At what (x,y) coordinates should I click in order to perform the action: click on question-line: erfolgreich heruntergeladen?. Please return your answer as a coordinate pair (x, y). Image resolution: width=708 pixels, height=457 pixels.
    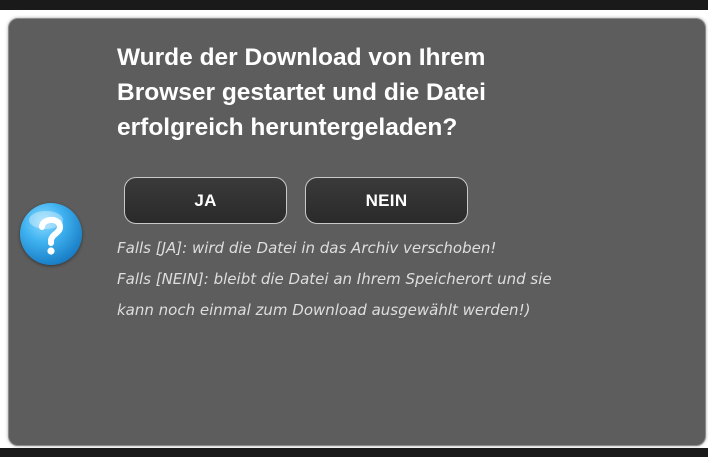
    Looking at the image, I should click on (287, 127).